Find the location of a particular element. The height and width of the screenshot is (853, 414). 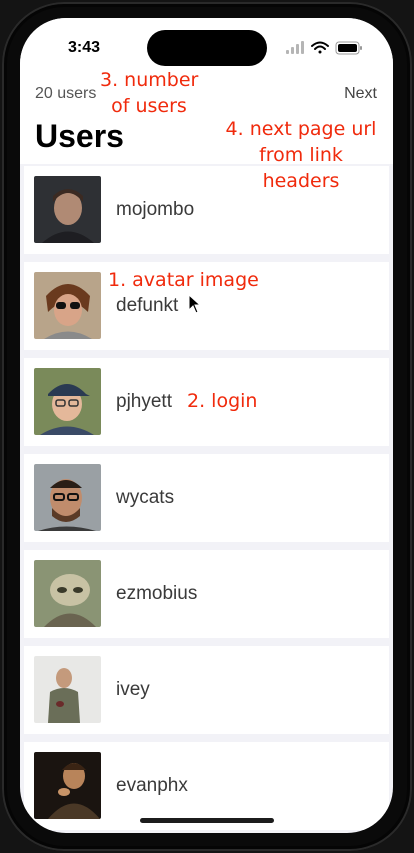

annotation-line: from link is located at coordinates (301, 155).